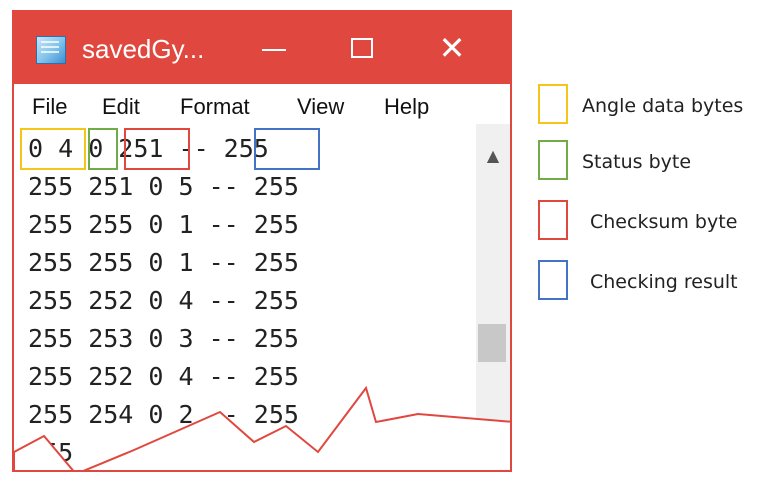  I want to click on legend-label-status: Status byte, so click(637, 162).